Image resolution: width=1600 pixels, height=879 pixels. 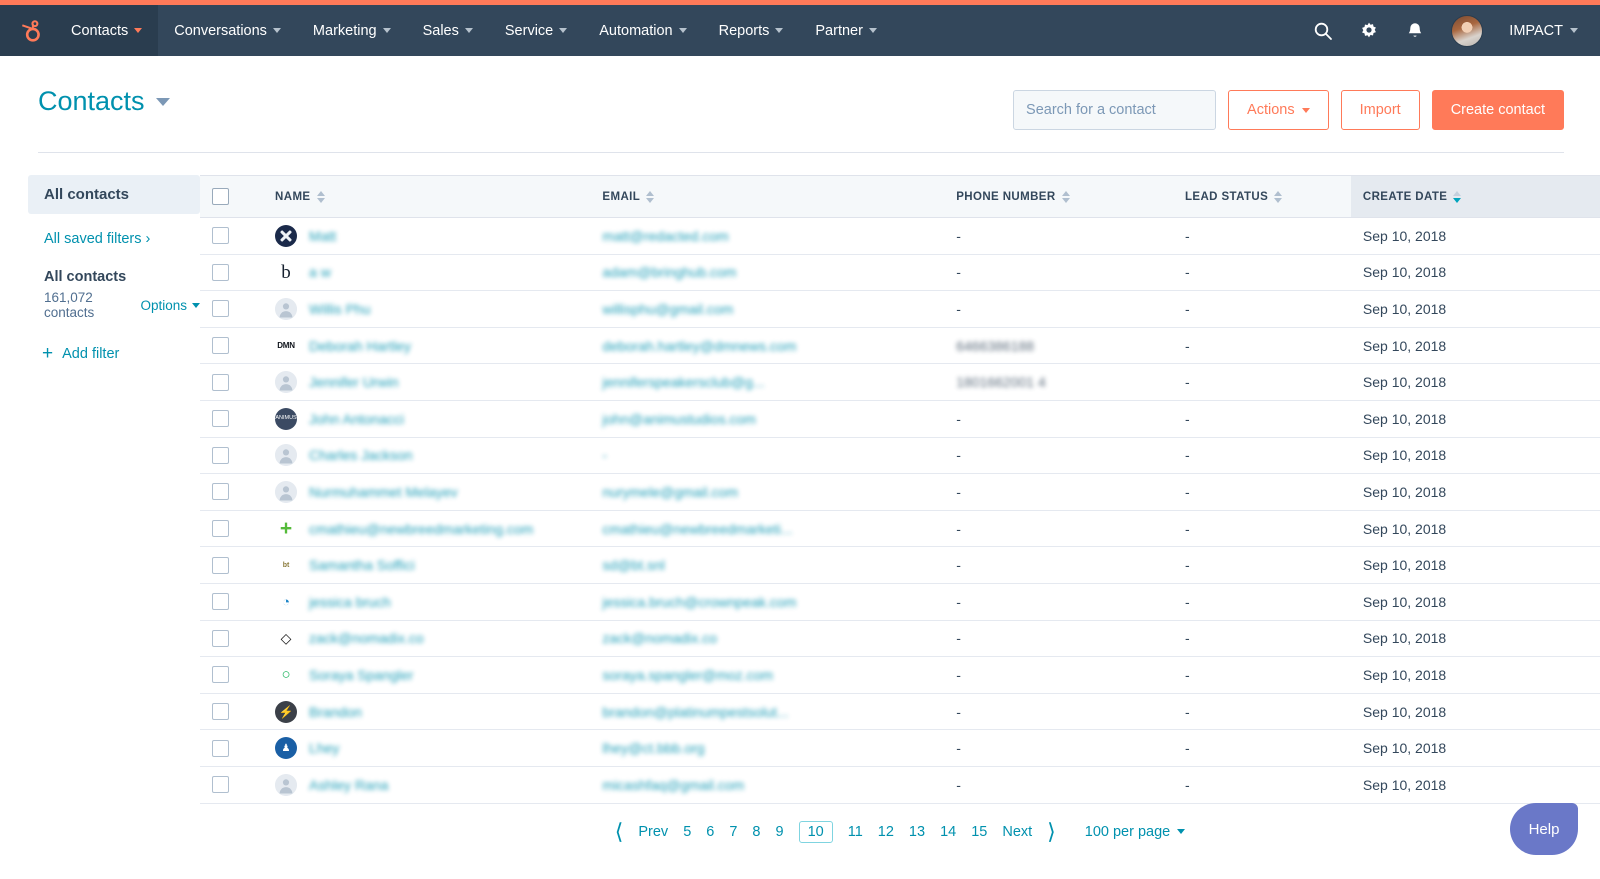 What do you see at coordinates (699, 602) in the screenshot?
I see `contact-email-link: jessica.bruch@crownpeak.com` at bounding box center [699, 602].